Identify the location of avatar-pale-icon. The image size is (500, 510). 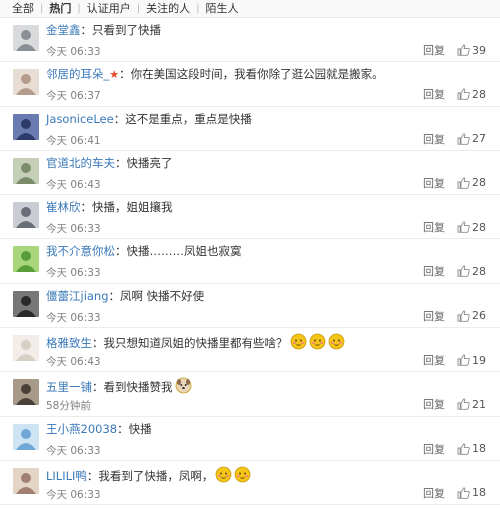
(26, 348).